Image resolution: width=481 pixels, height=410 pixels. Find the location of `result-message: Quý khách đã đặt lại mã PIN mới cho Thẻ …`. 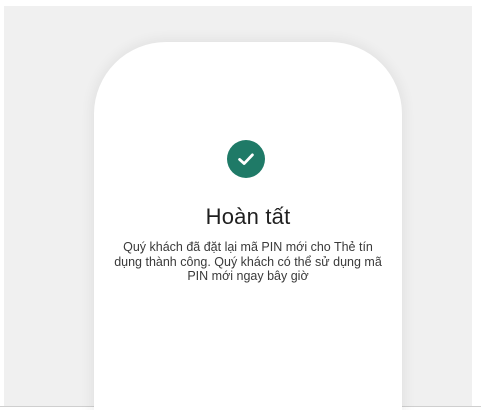

result-message: Quý khách đã đặt lại mã PIN mới cho Thẻ … is located at coordinates (248, 261).